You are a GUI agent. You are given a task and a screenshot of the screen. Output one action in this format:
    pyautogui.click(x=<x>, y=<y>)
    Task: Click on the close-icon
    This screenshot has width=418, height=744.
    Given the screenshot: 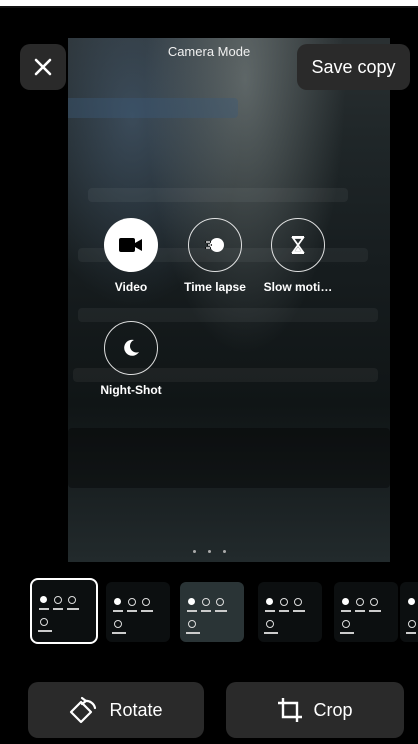 What is the action you would take?
    pyautogui.click(x=43, y=67)
    